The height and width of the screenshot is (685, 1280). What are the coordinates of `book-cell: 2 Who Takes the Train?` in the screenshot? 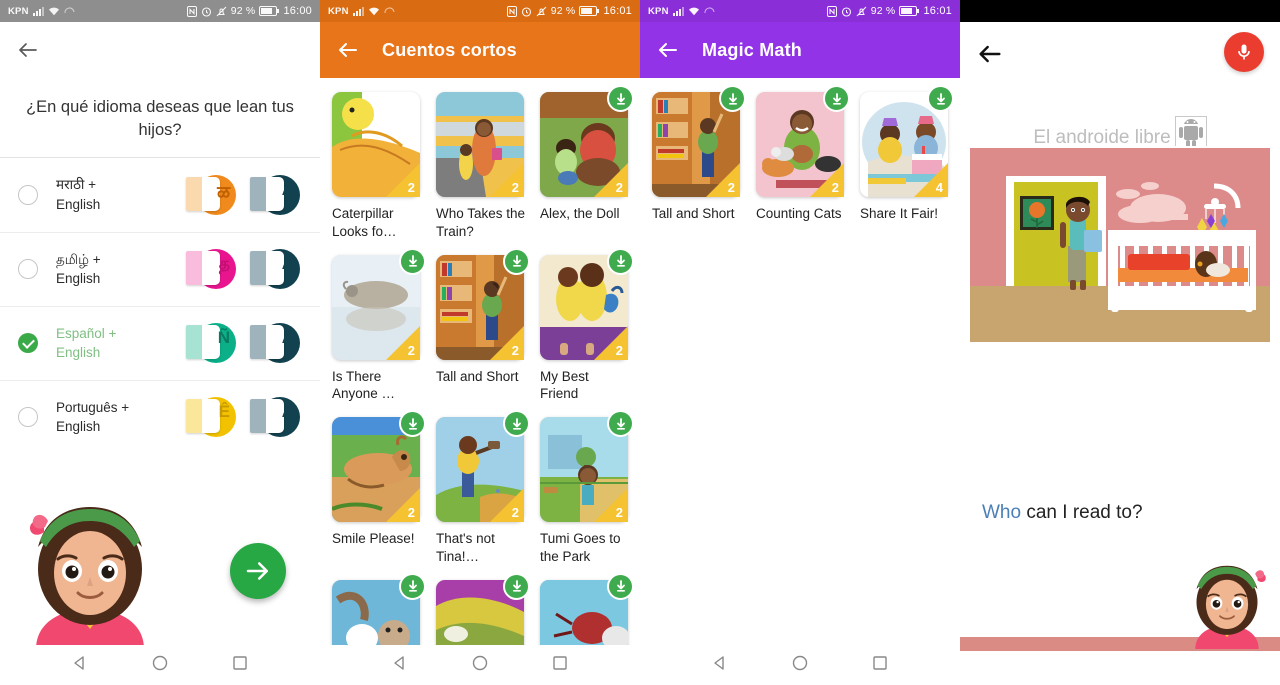 It's located at (480, 169).